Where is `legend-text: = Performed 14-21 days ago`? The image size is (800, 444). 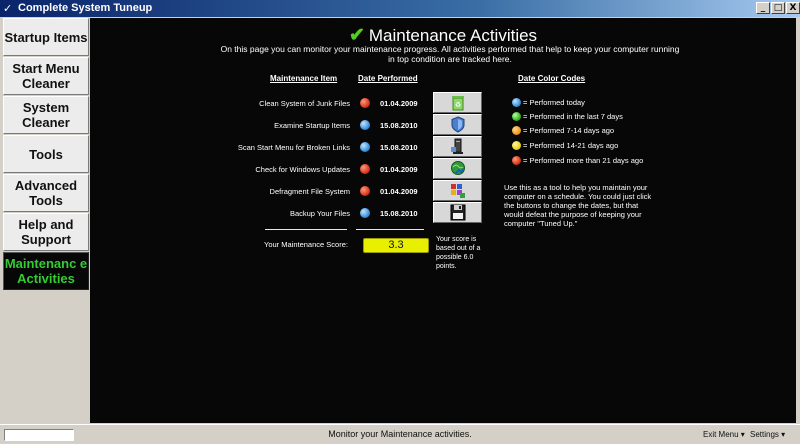
legend-text: = Performed 14-21 days ago is located at coordinates (571, 145).